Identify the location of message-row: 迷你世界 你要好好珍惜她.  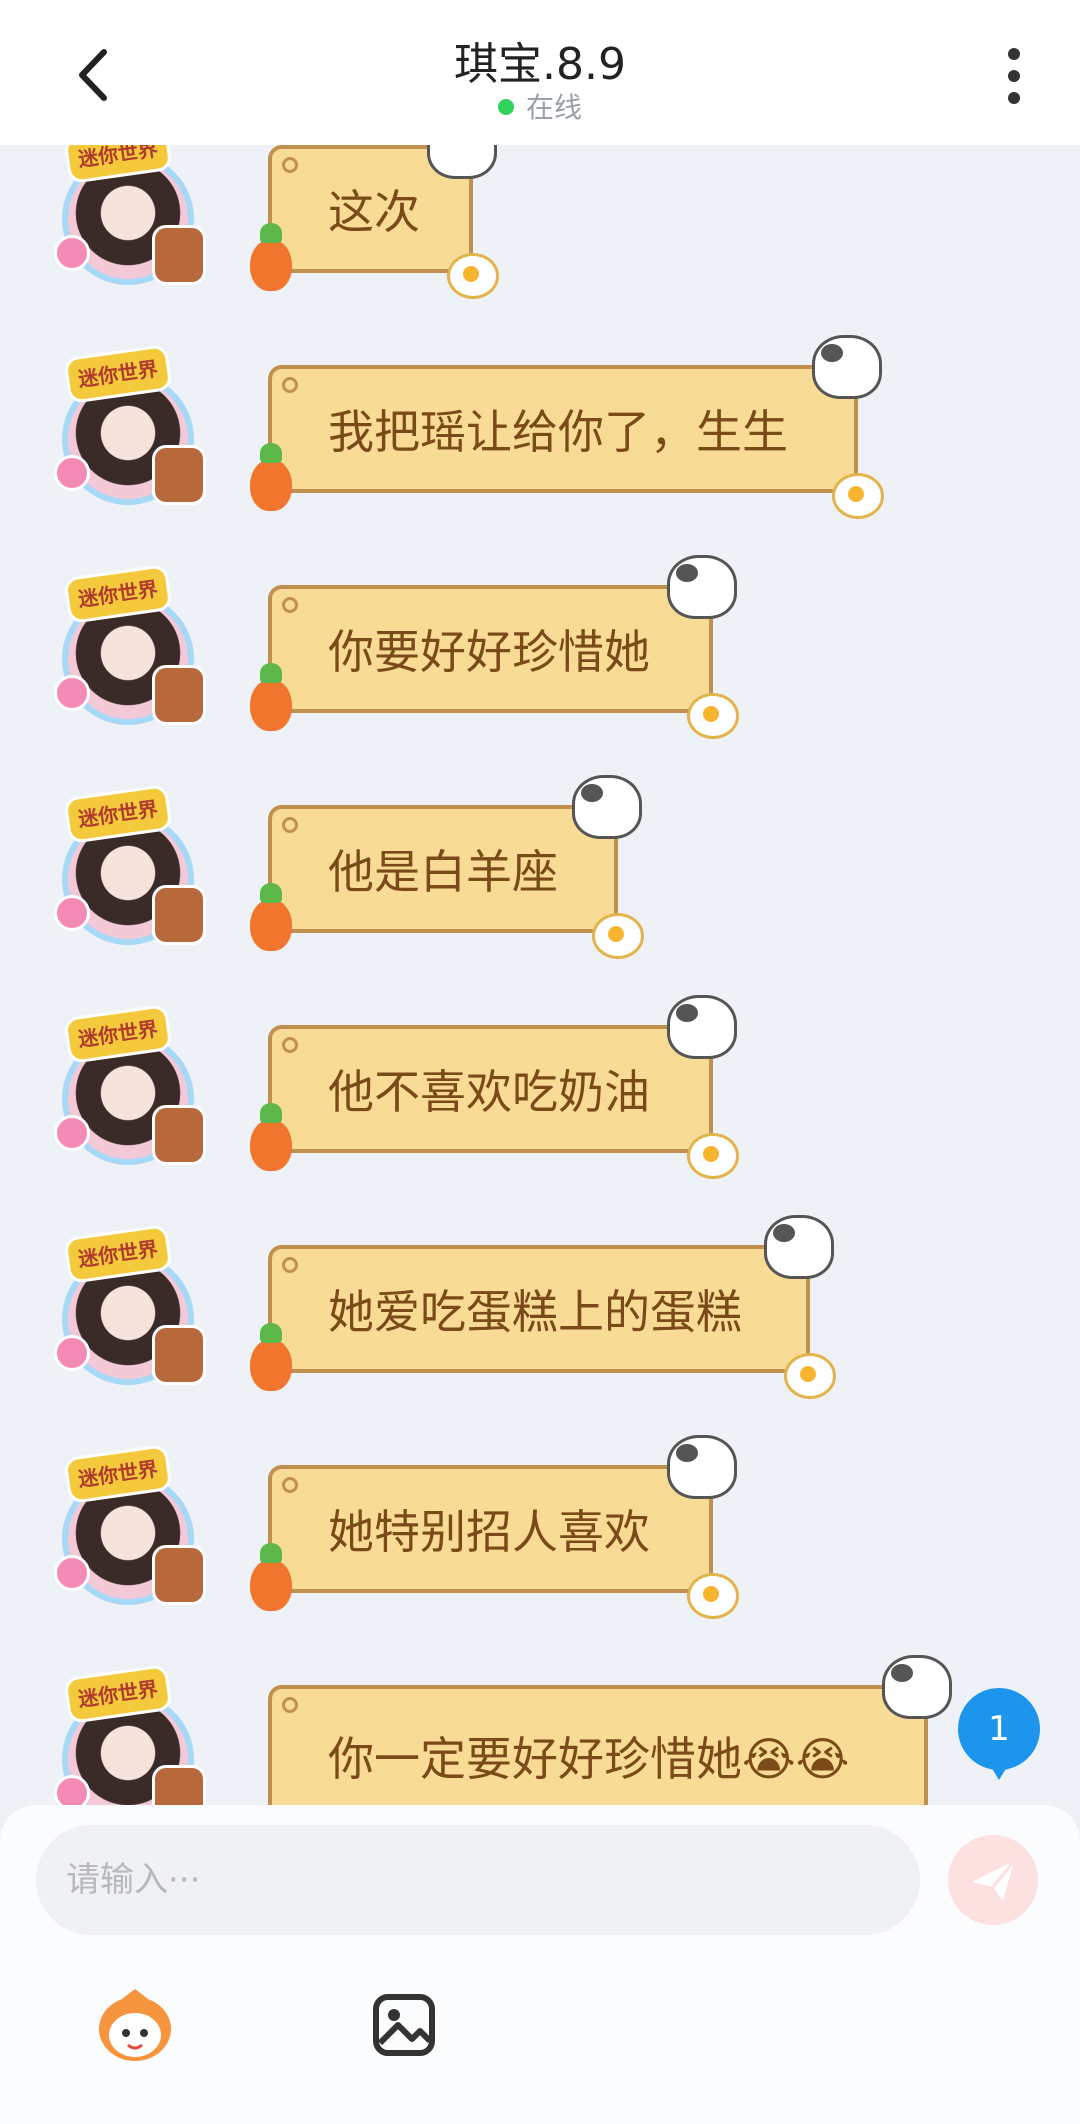
(540, 655).